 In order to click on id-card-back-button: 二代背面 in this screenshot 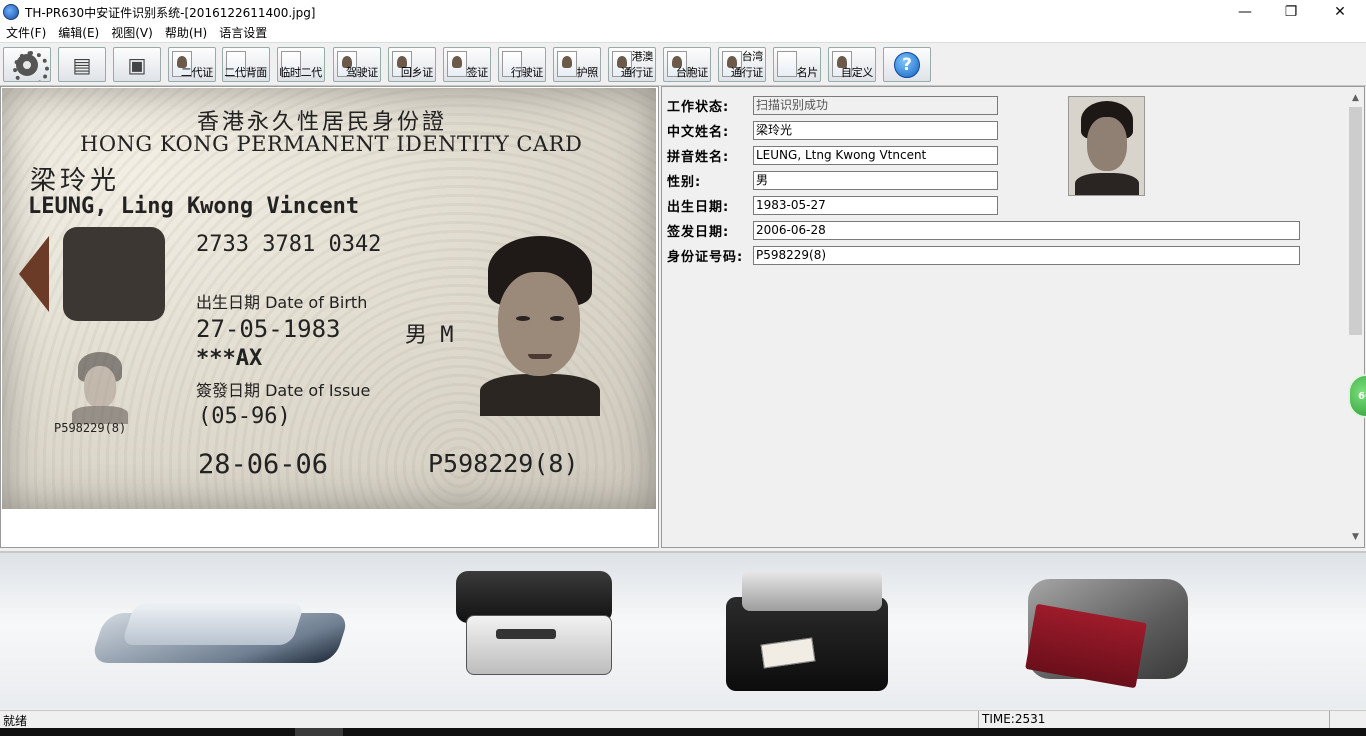, I will do `click(246, 64)`.